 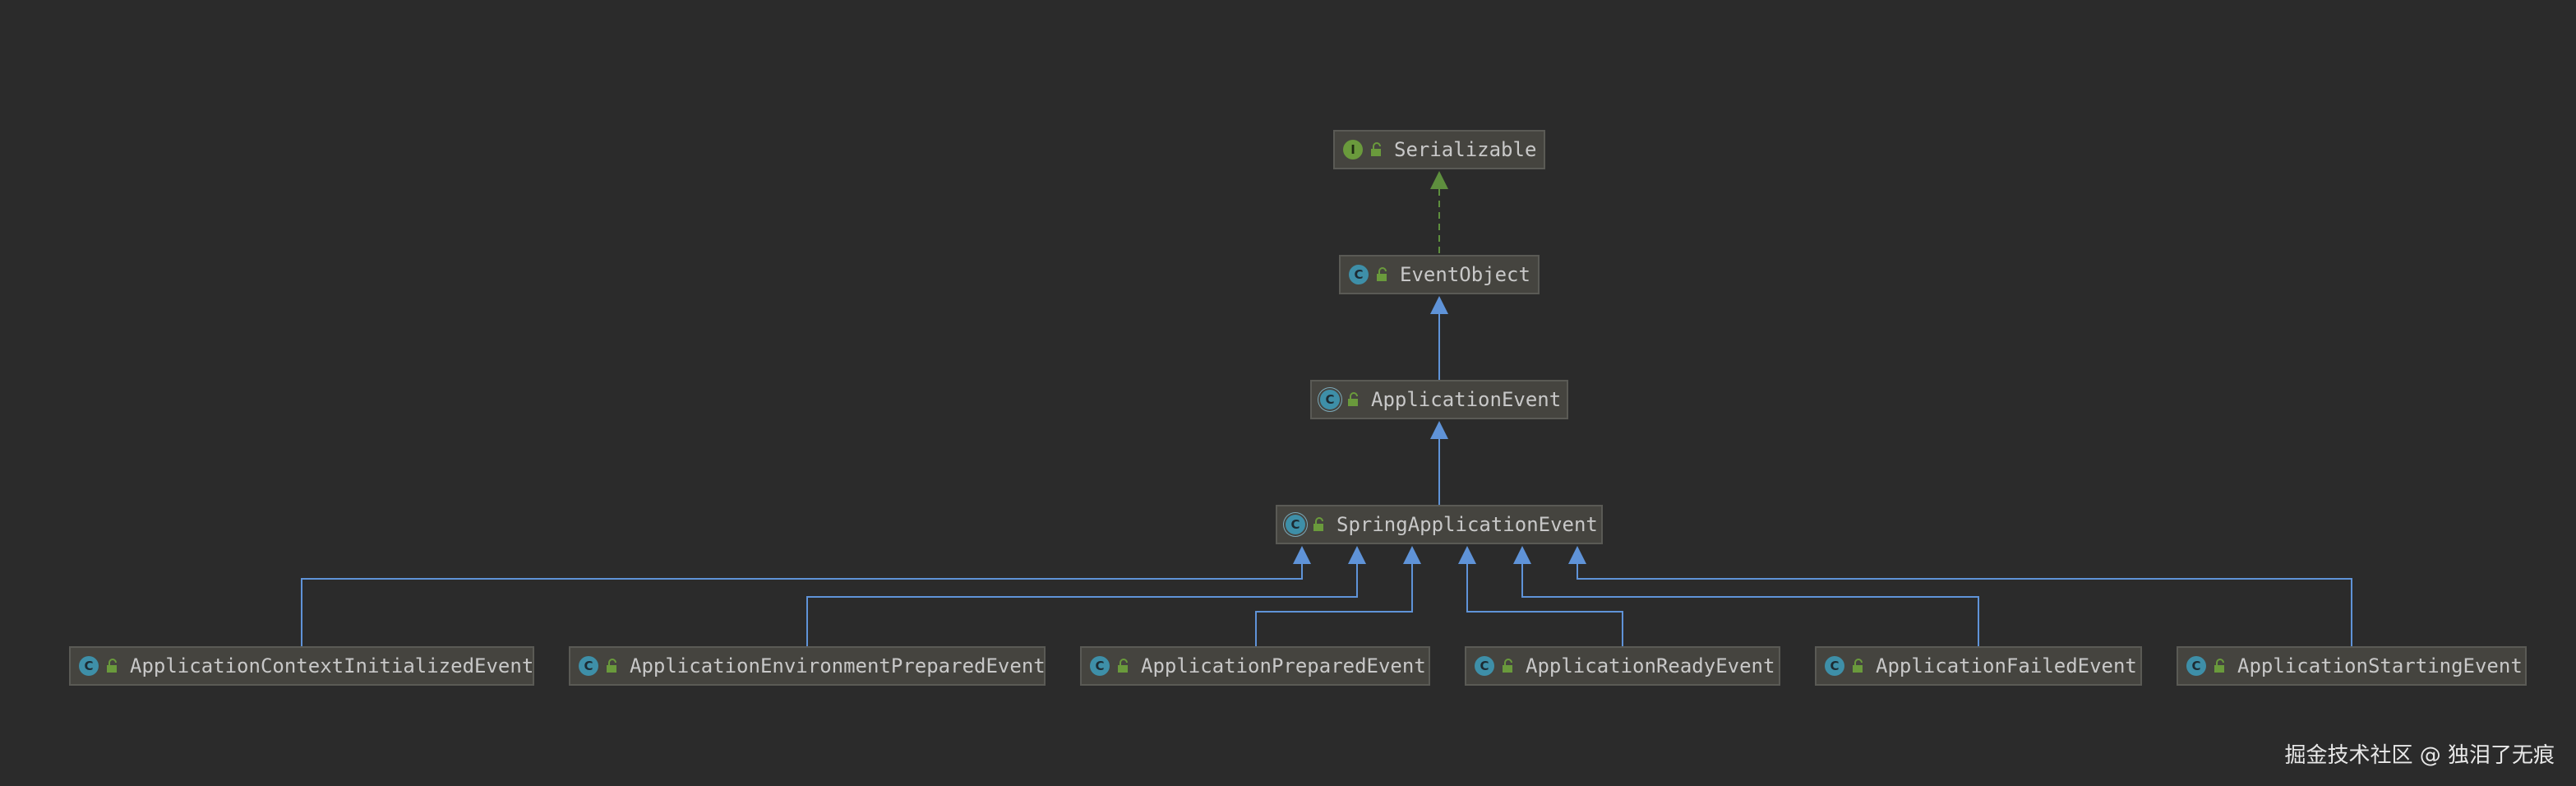 I want to click on watermark: 掘金技术社区 @ 独泪了无痕, so click(x=2419, y=756).